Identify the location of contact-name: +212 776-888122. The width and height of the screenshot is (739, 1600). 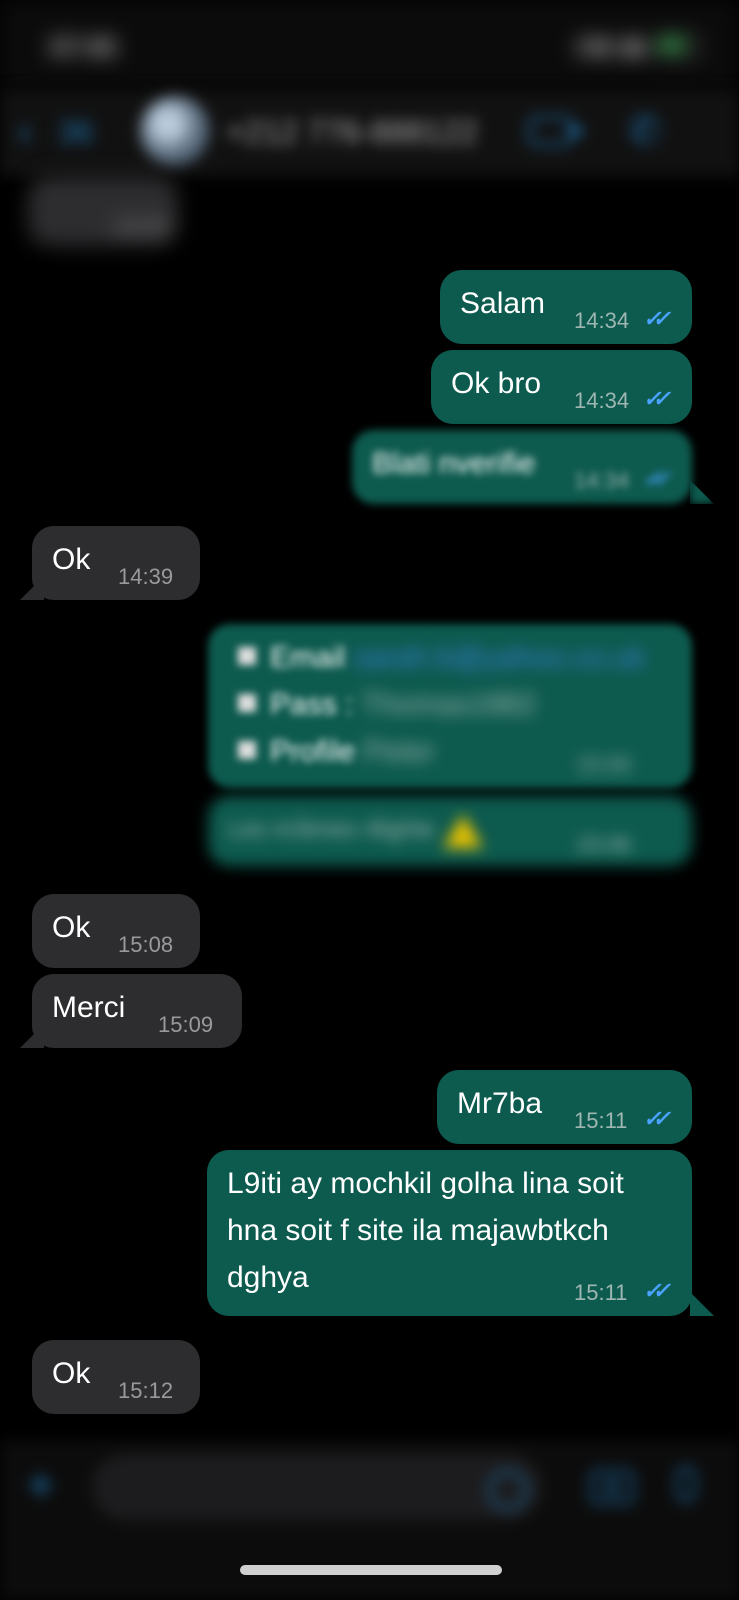
(352, 132).